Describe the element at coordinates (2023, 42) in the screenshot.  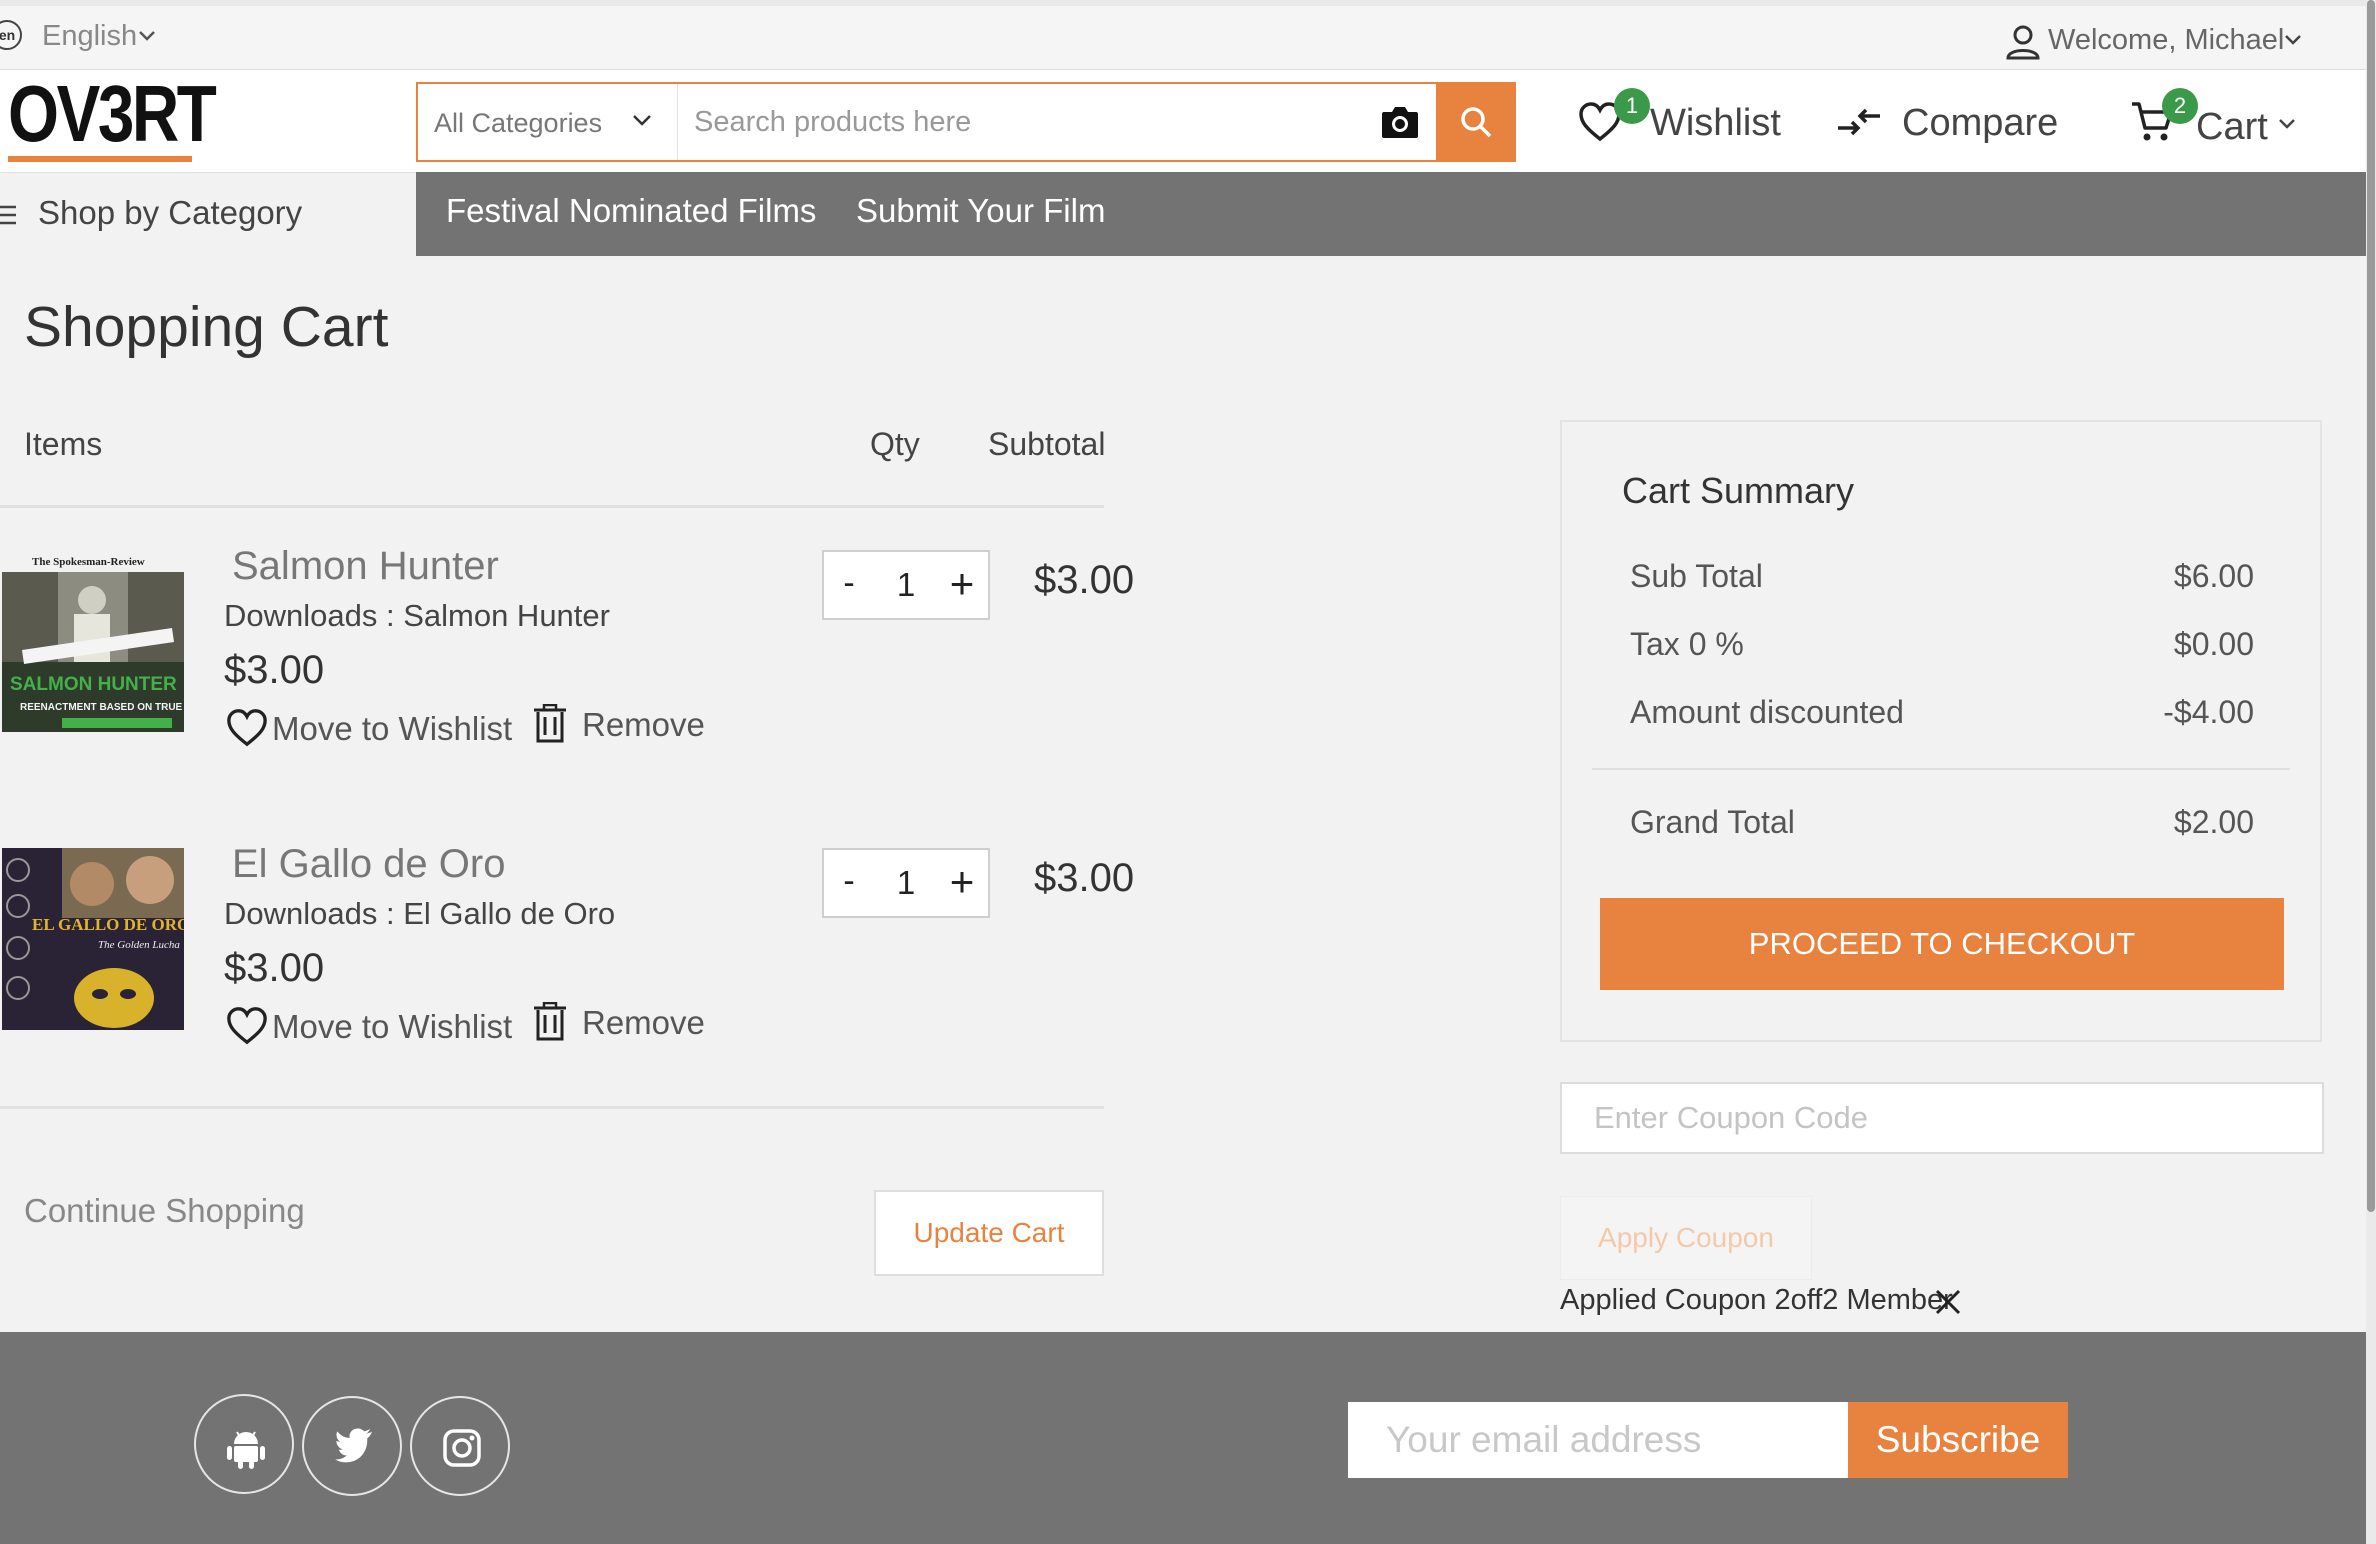
I see `user-icon` at that location.